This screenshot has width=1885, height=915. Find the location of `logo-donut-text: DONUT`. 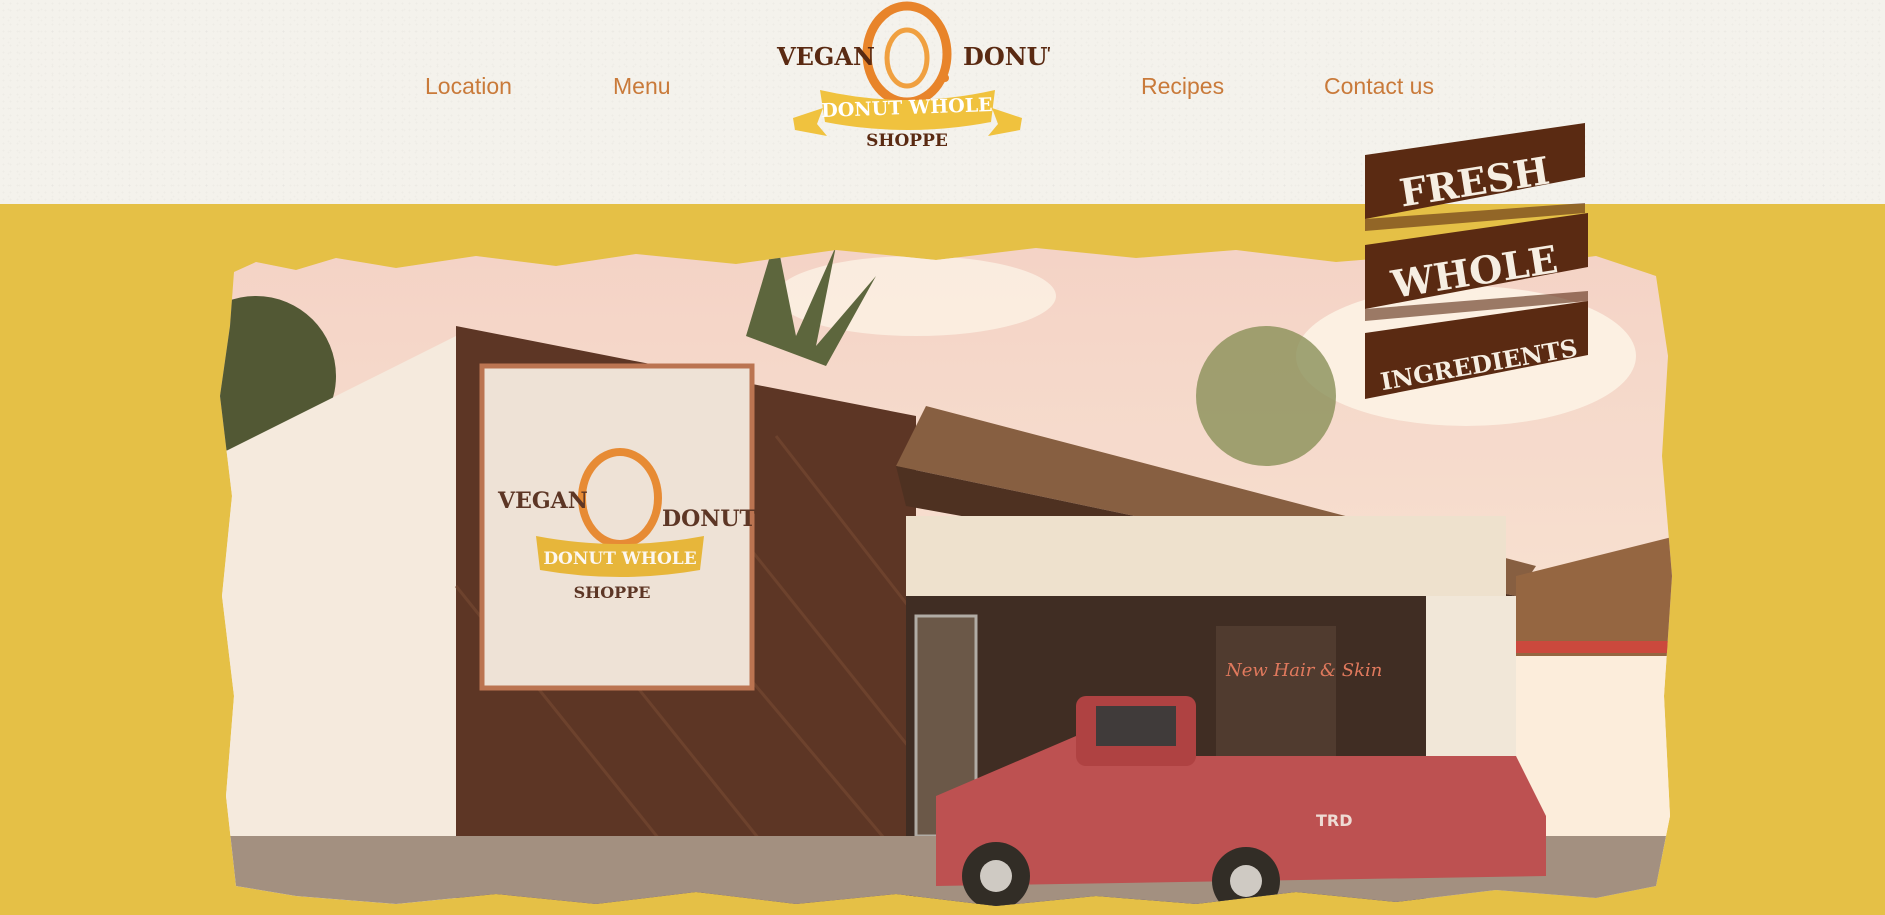

logo-donut-text: DONUT is located at coordinates (1006, 56).